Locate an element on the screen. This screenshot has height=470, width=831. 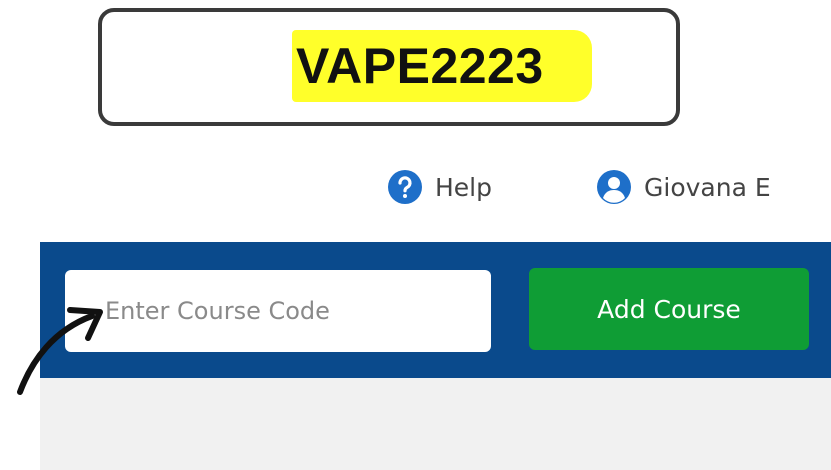
user-menu: Giovana E is located at coordinates (683, 187).